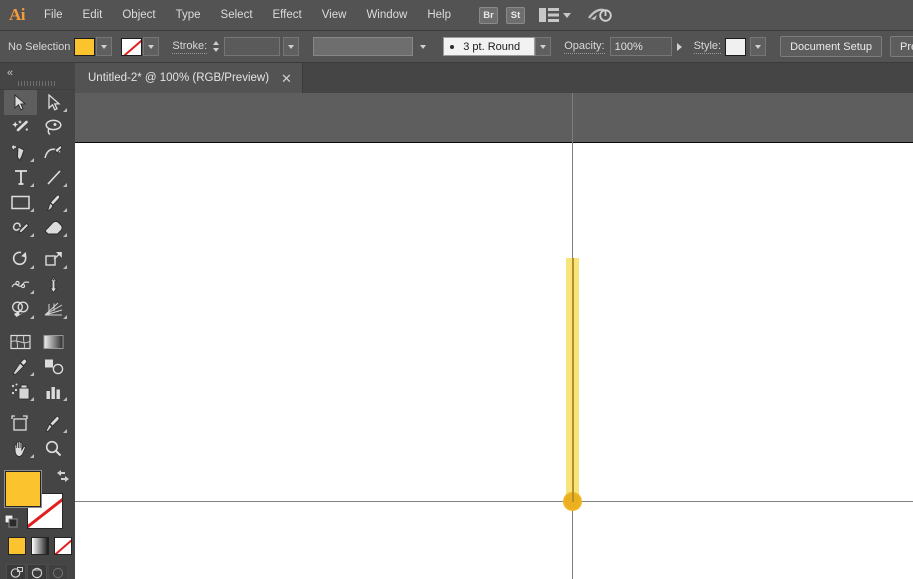  I want to click on full-screen-mode, so click(58, 571).